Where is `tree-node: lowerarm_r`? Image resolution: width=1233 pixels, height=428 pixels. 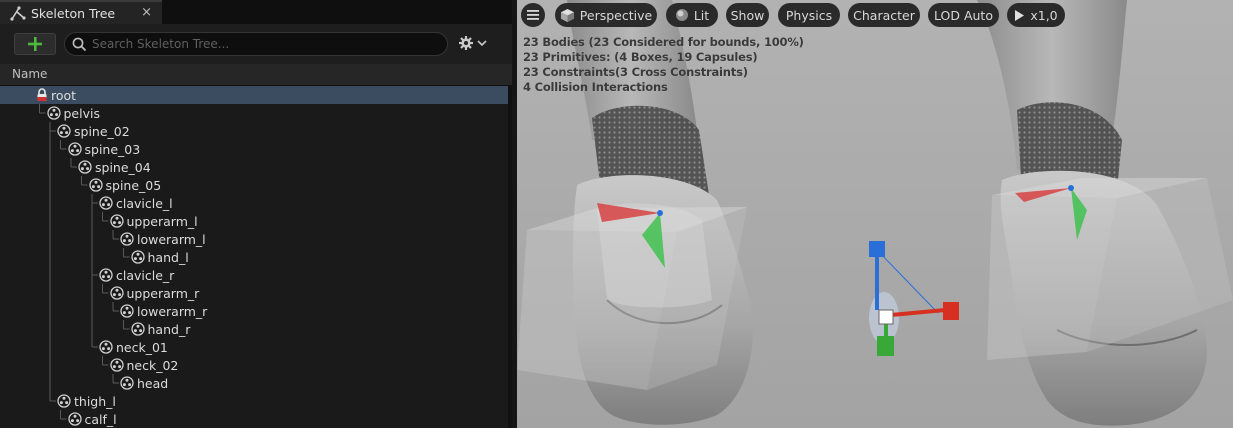
tree-node: lowerarm_r is located at coordinates (163, 311).